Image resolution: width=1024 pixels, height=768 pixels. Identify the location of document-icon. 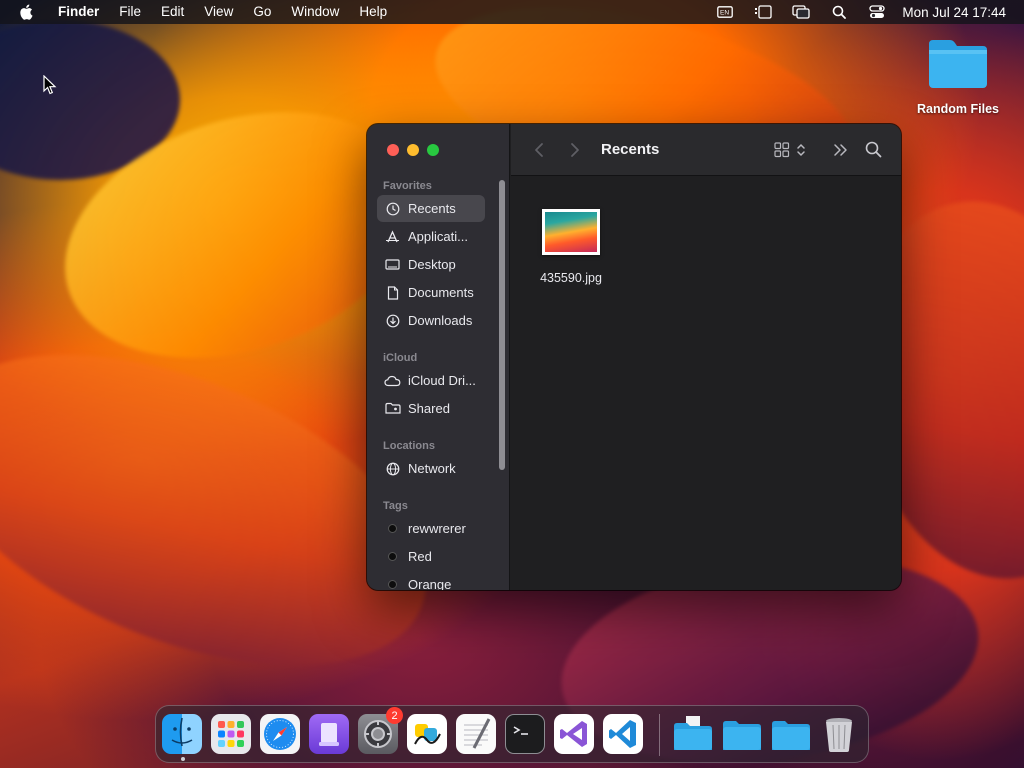
(392, 293).